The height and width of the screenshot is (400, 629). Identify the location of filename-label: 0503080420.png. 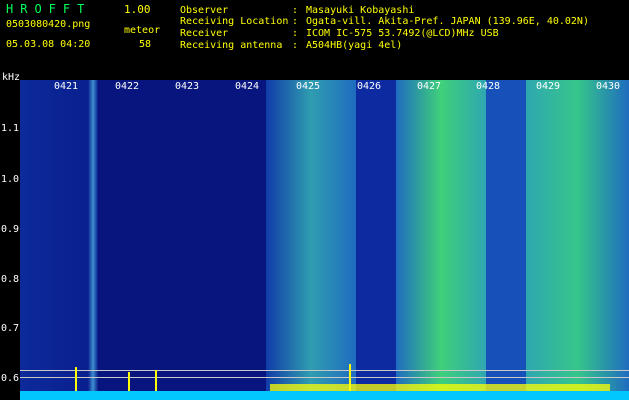
(48, 24).